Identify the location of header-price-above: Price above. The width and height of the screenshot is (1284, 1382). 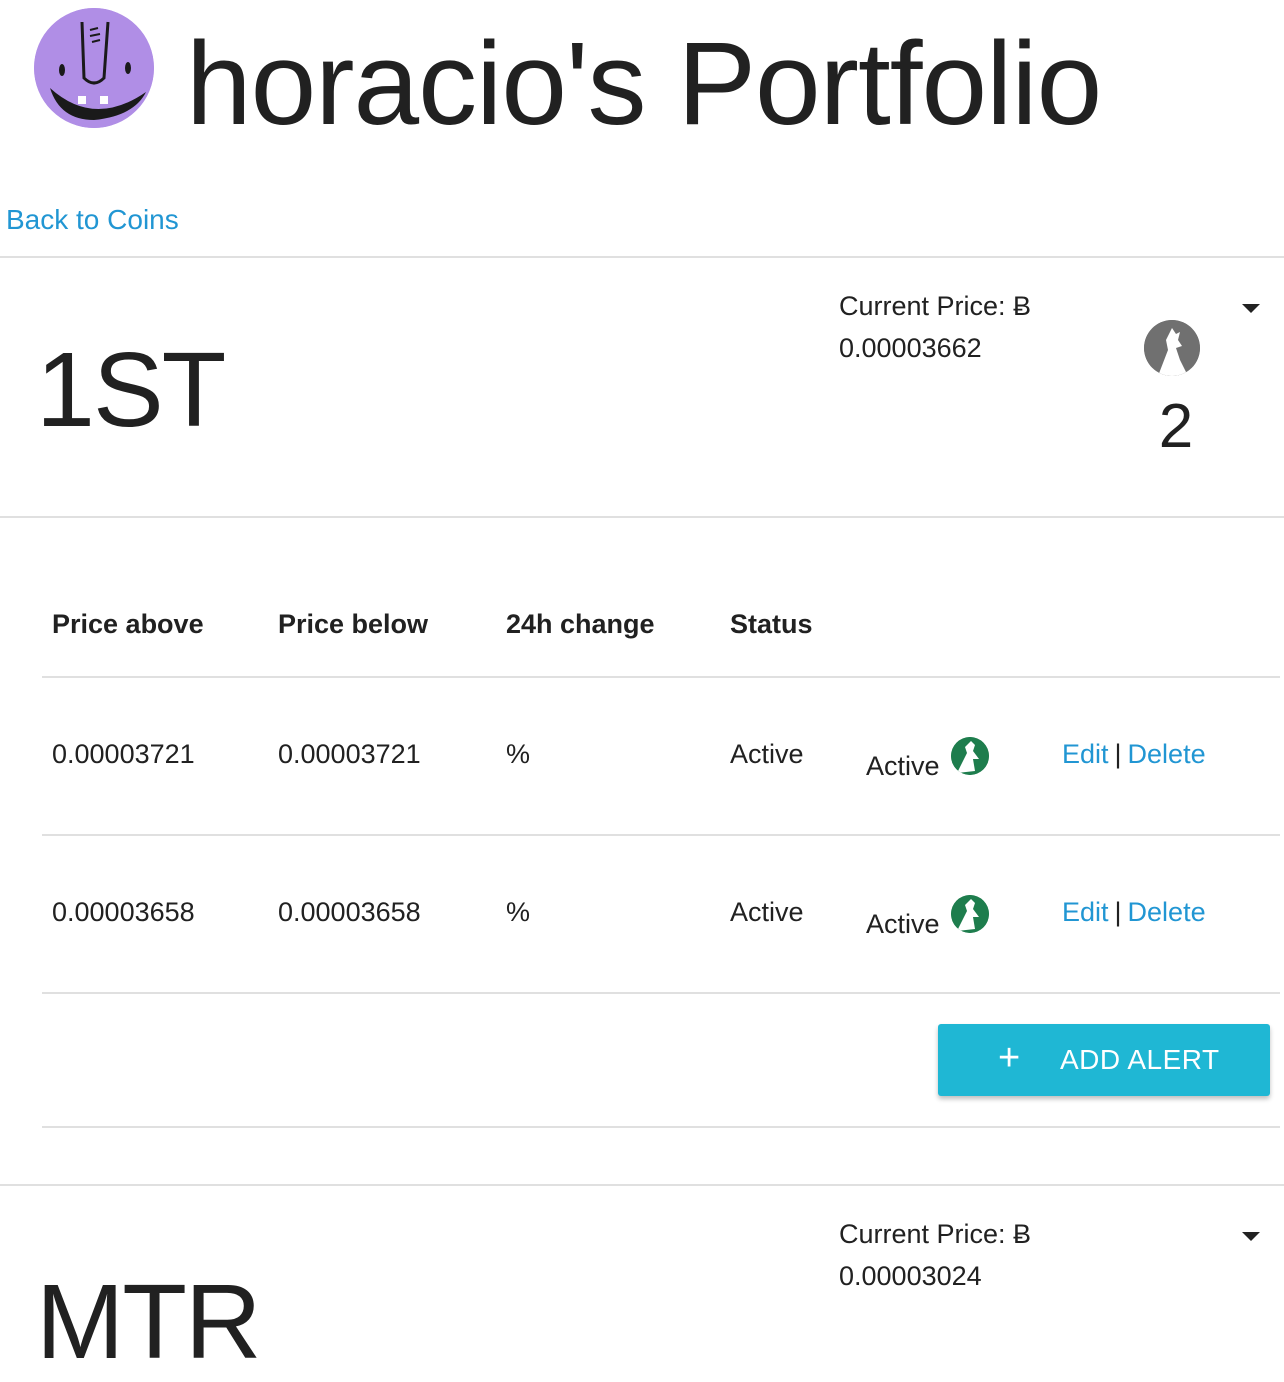
(128, 624).